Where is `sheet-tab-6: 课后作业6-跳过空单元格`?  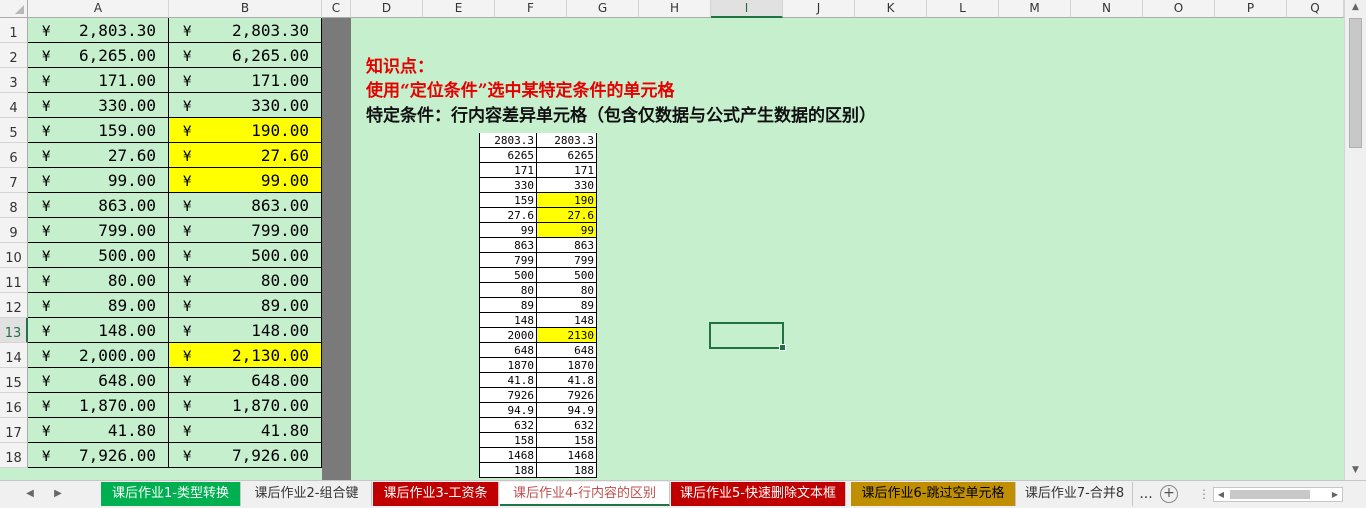 sheet-tab-6: 课后作业6-跳过空单元格 is located at coordinates (933, 494).